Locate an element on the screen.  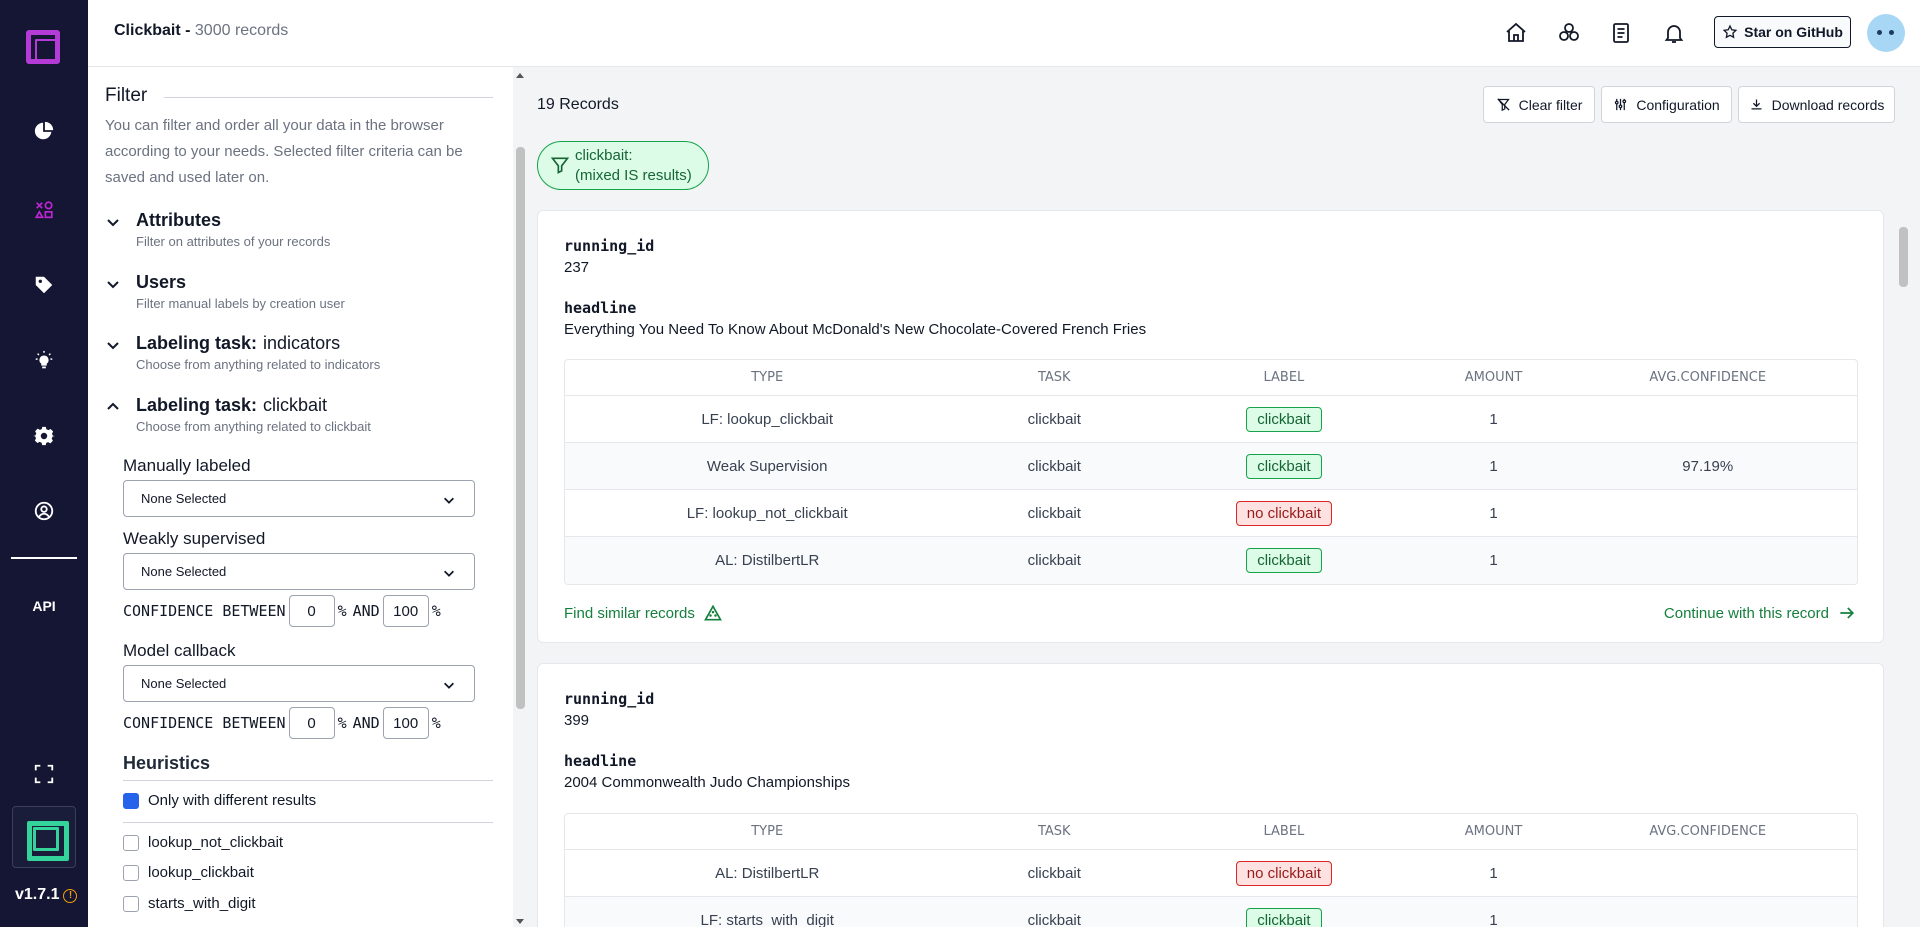
model-callback-label: Model callback is located at coordinates (179, 650).